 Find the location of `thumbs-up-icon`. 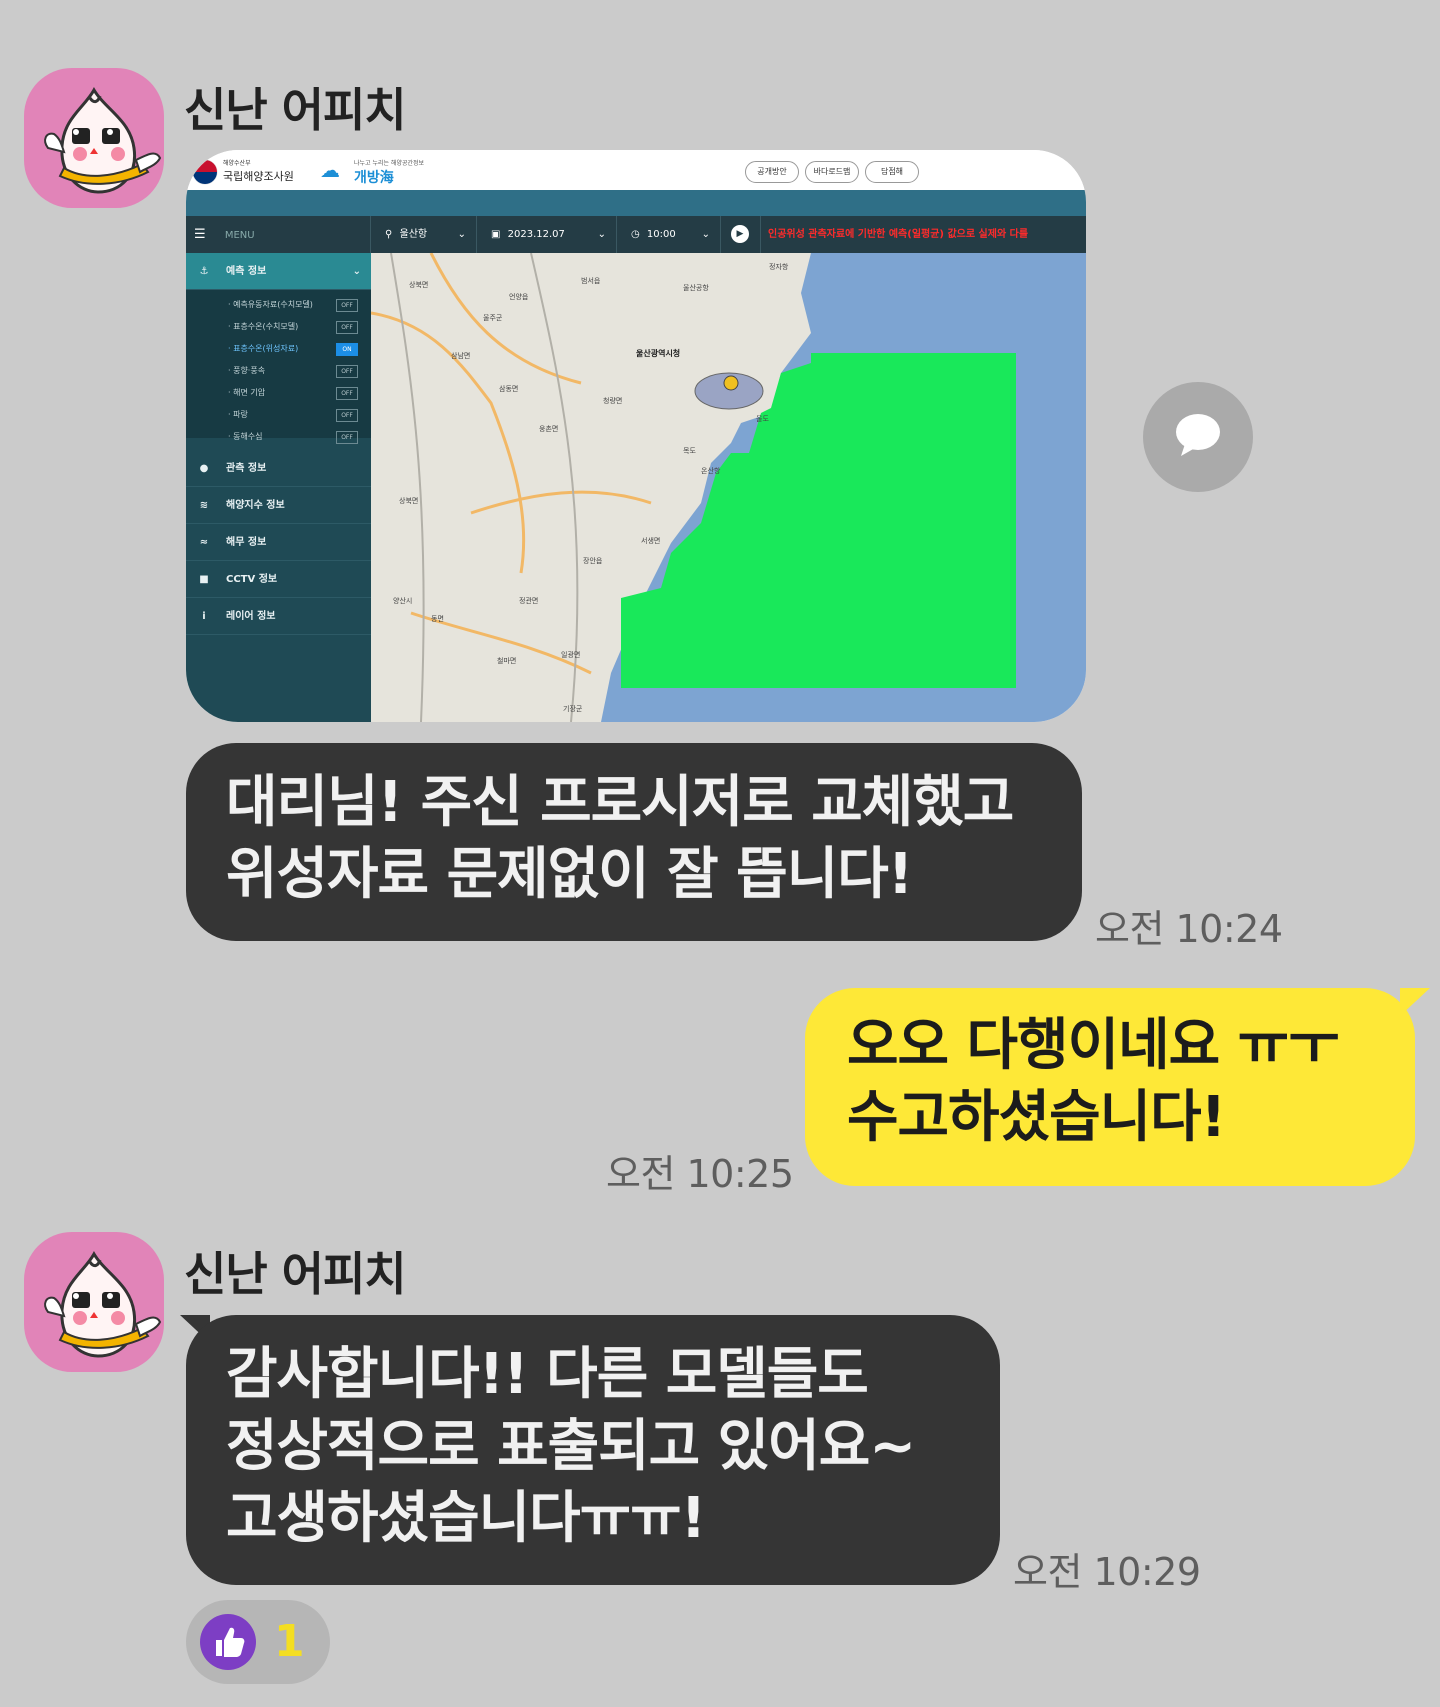

thumbs-up-icon is located at coordinates (228, 1642).